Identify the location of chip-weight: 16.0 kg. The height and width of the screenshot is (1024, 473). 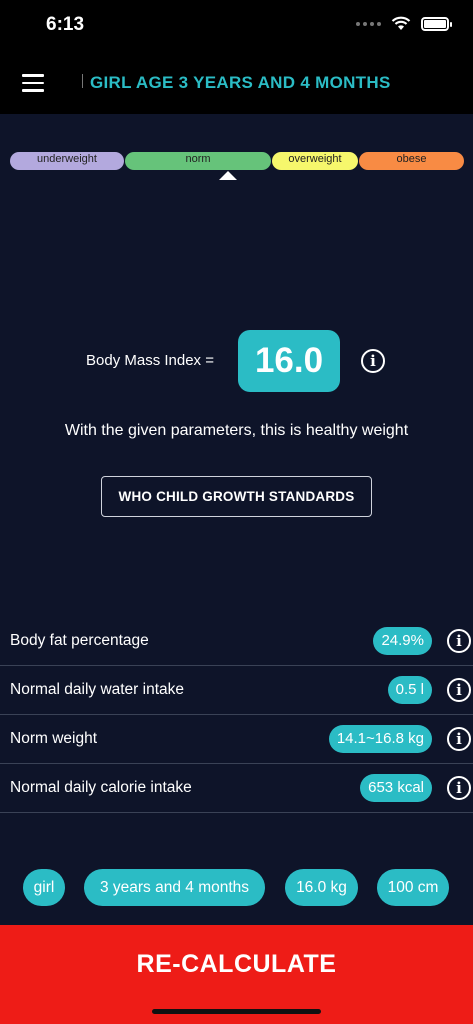
(321, 887).